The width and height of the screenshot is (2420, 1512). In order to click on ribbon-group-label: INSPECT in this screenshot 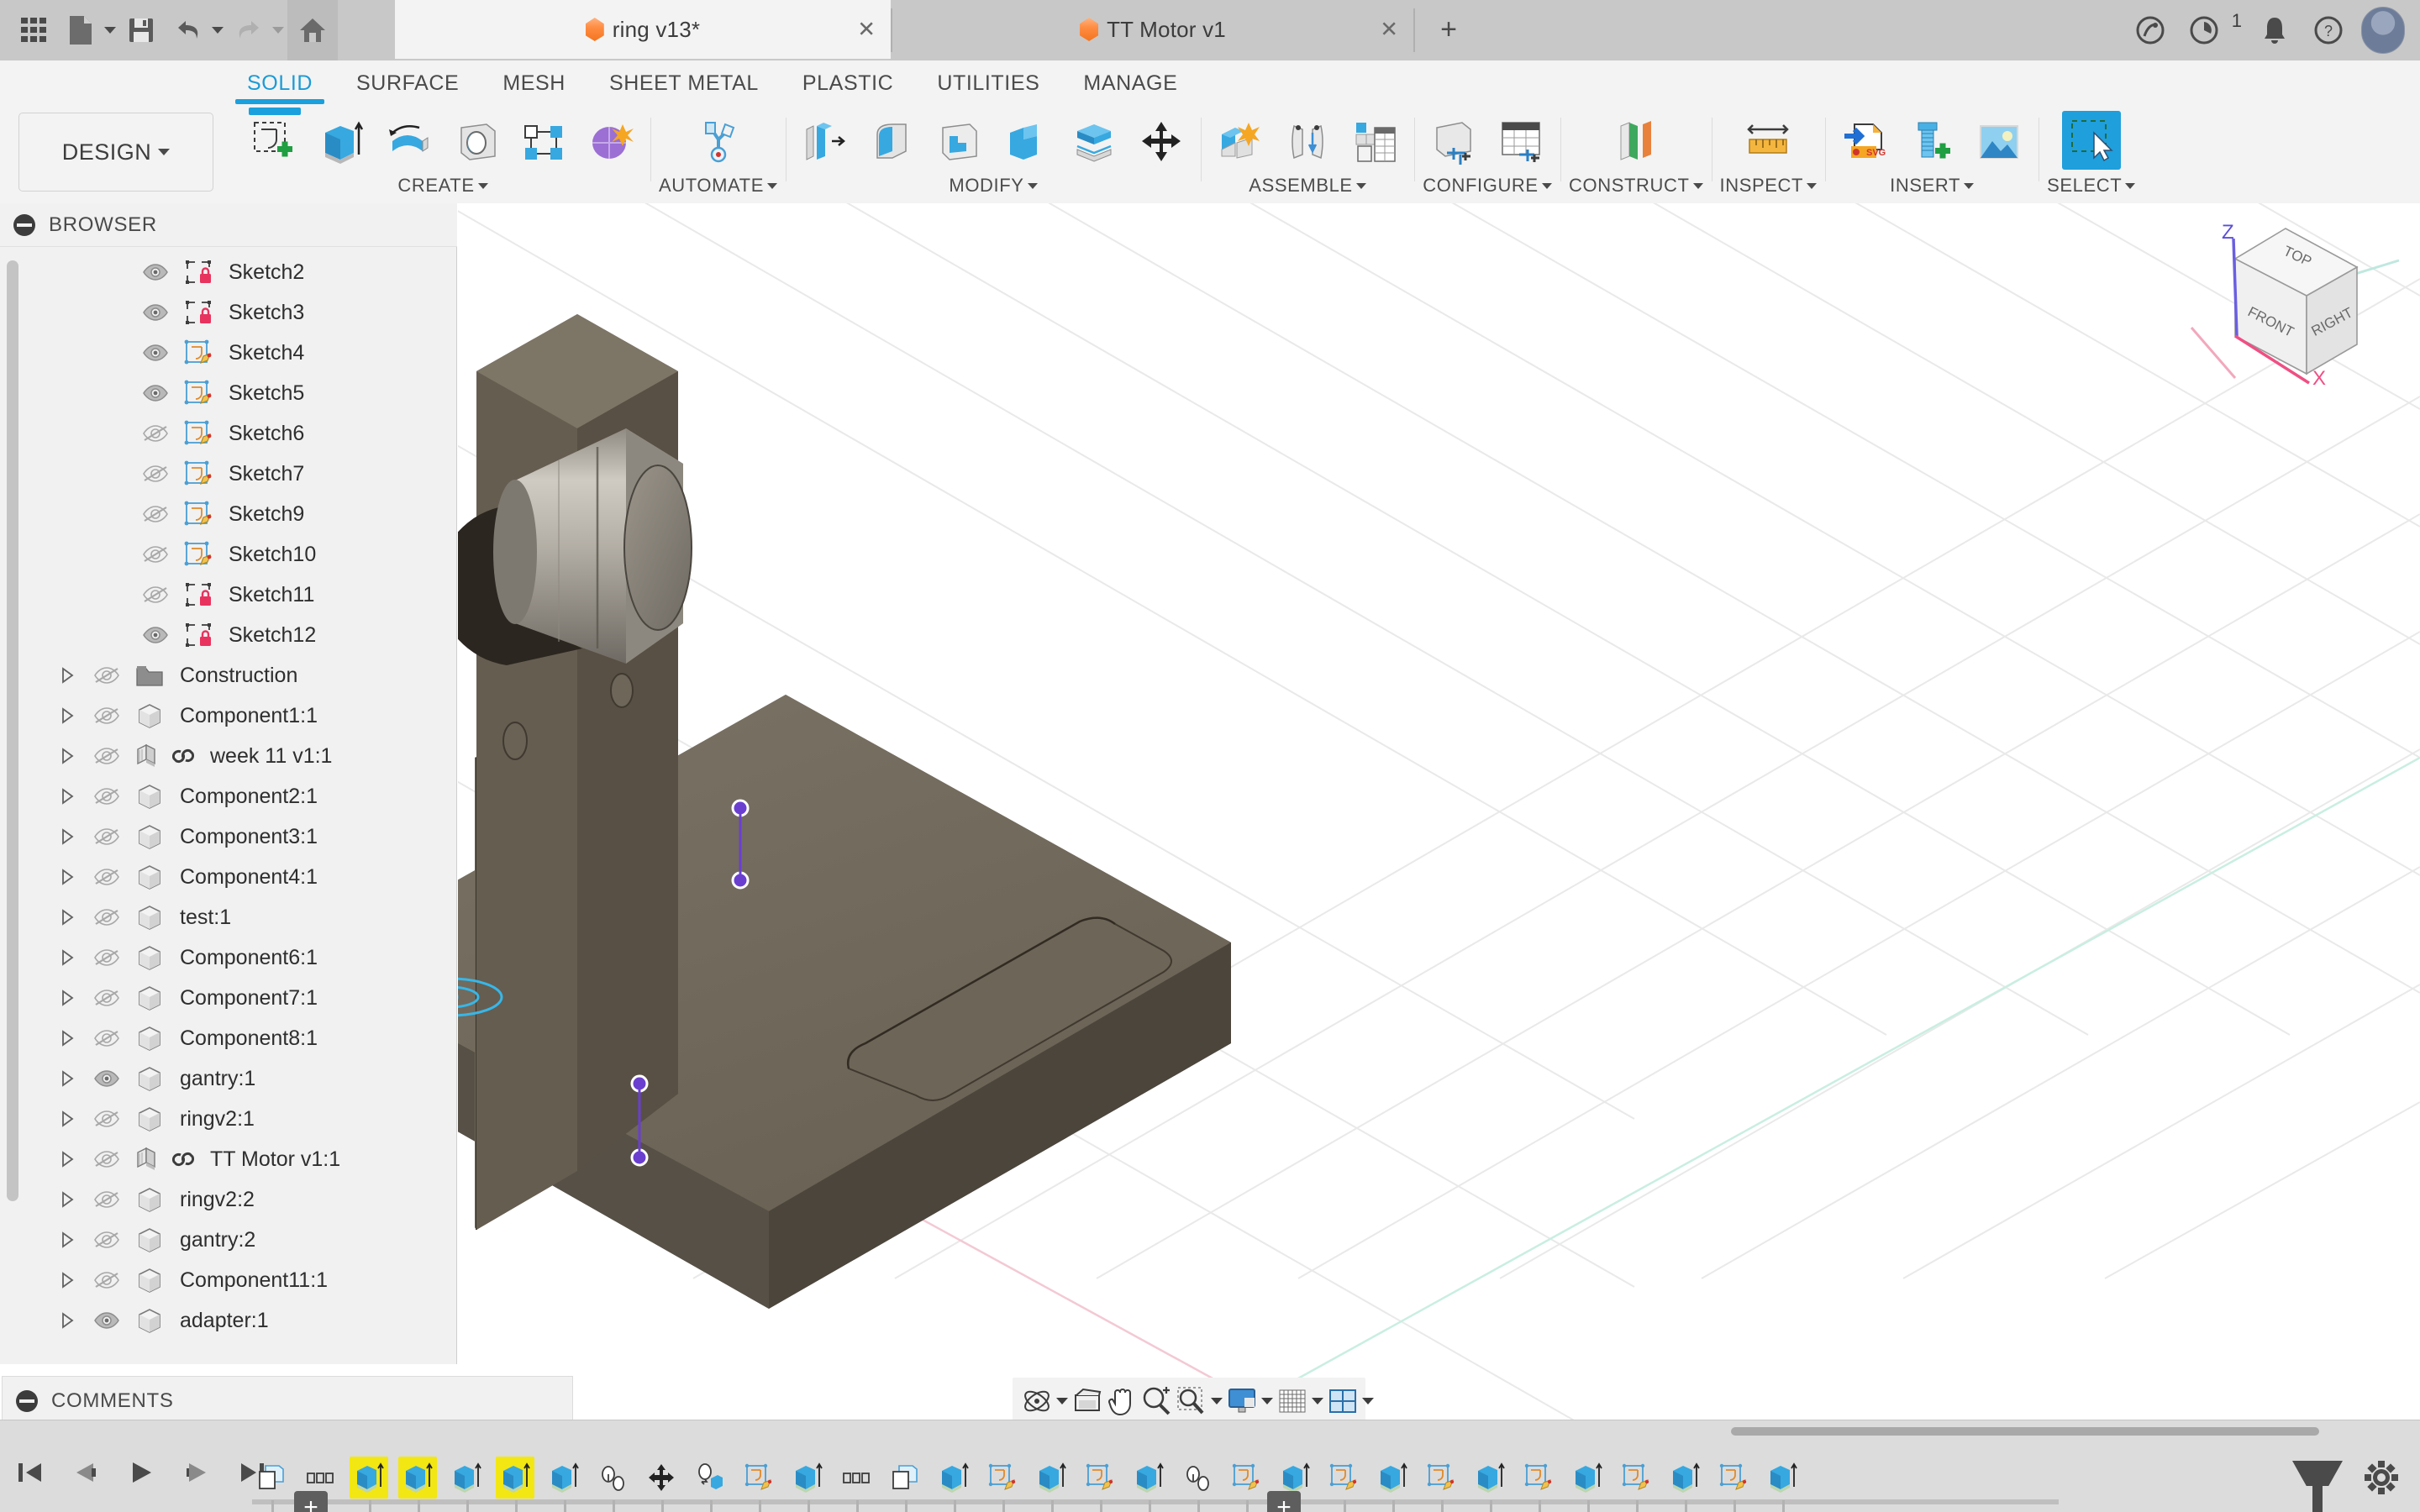, I will do `click(1769, 186)`.